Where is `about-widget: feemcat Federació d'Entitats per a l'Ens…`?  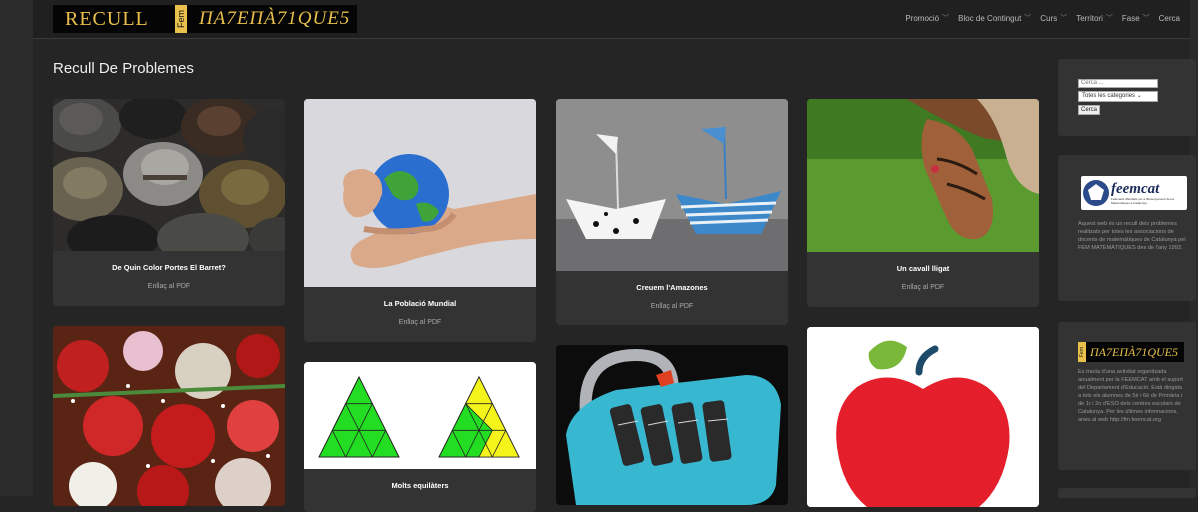
about-widget: feemcat Federació d'Entitats per a l'Ens… is located at coordinates (1127, 228).